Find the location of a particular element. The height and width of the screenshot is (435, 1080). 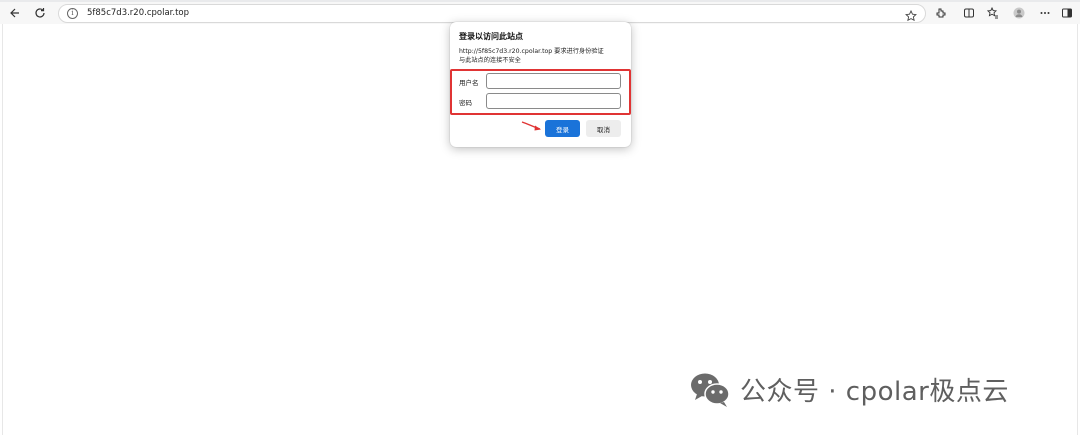

username-field is located at coordinates (553, 81).